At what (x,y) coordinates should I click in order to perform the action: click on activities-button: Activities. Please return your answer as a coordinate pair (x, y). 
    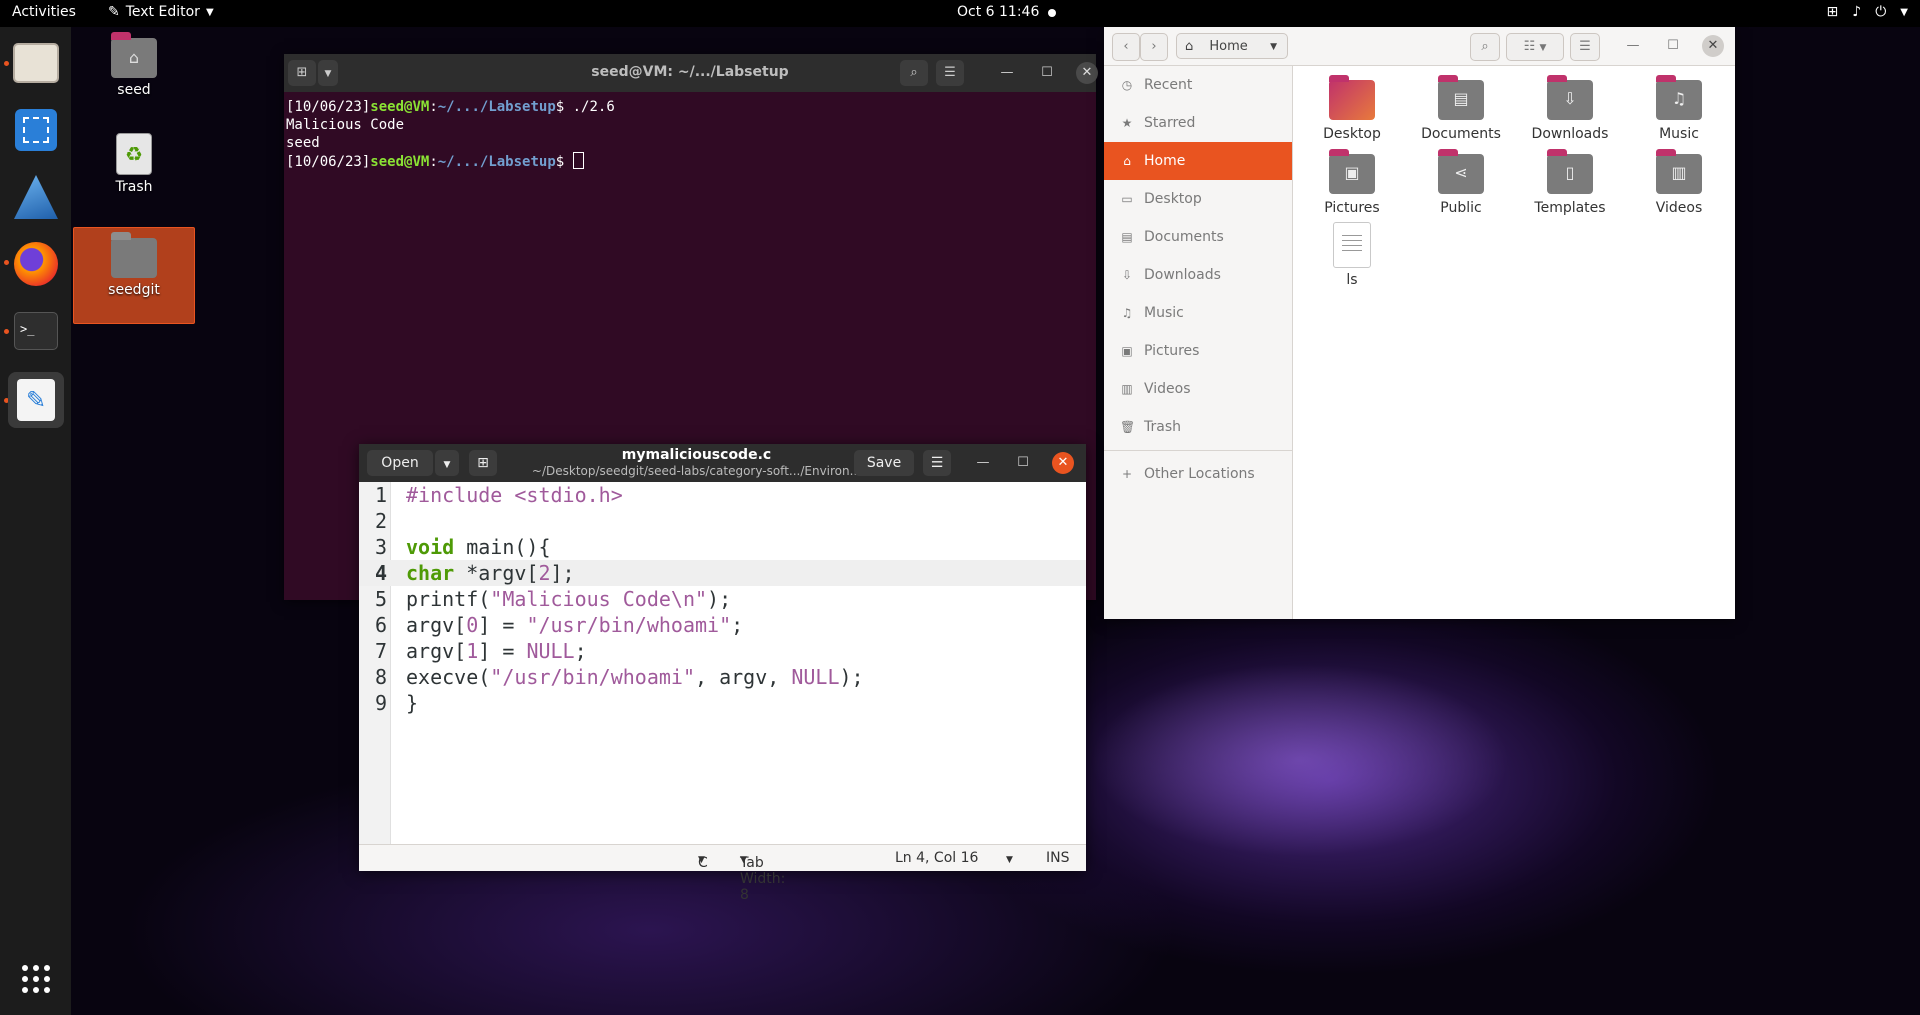
    Looking at the image, I should click on (44, 12).